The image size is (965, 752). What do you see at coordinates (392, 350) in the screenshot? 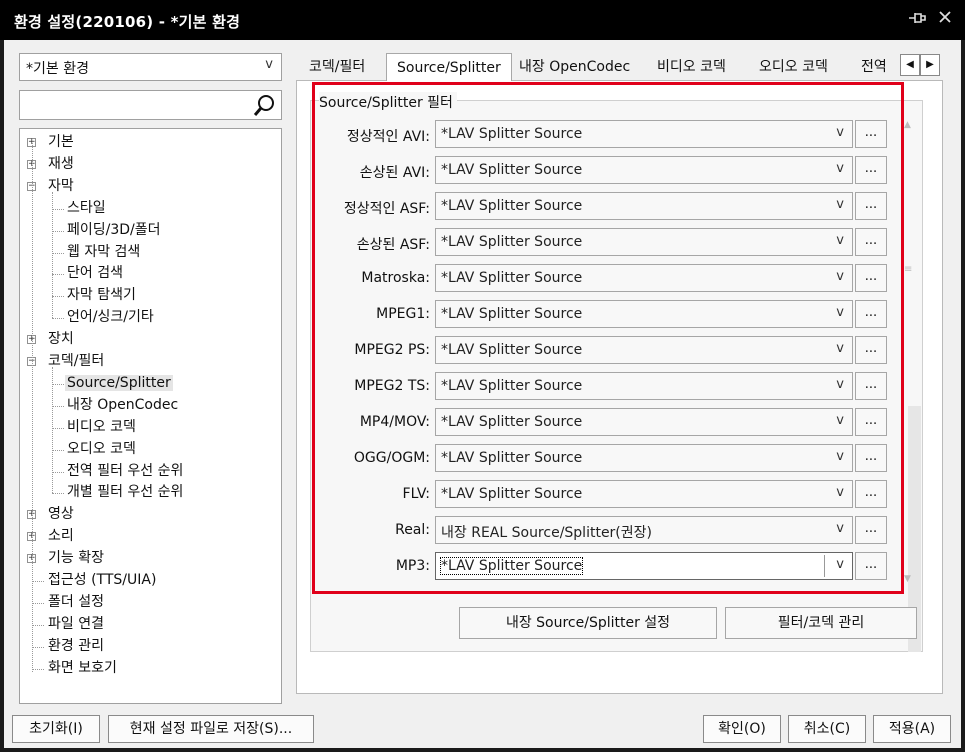
I see `format-label: MPEG2 PS:` at bounding box center [392, 350].